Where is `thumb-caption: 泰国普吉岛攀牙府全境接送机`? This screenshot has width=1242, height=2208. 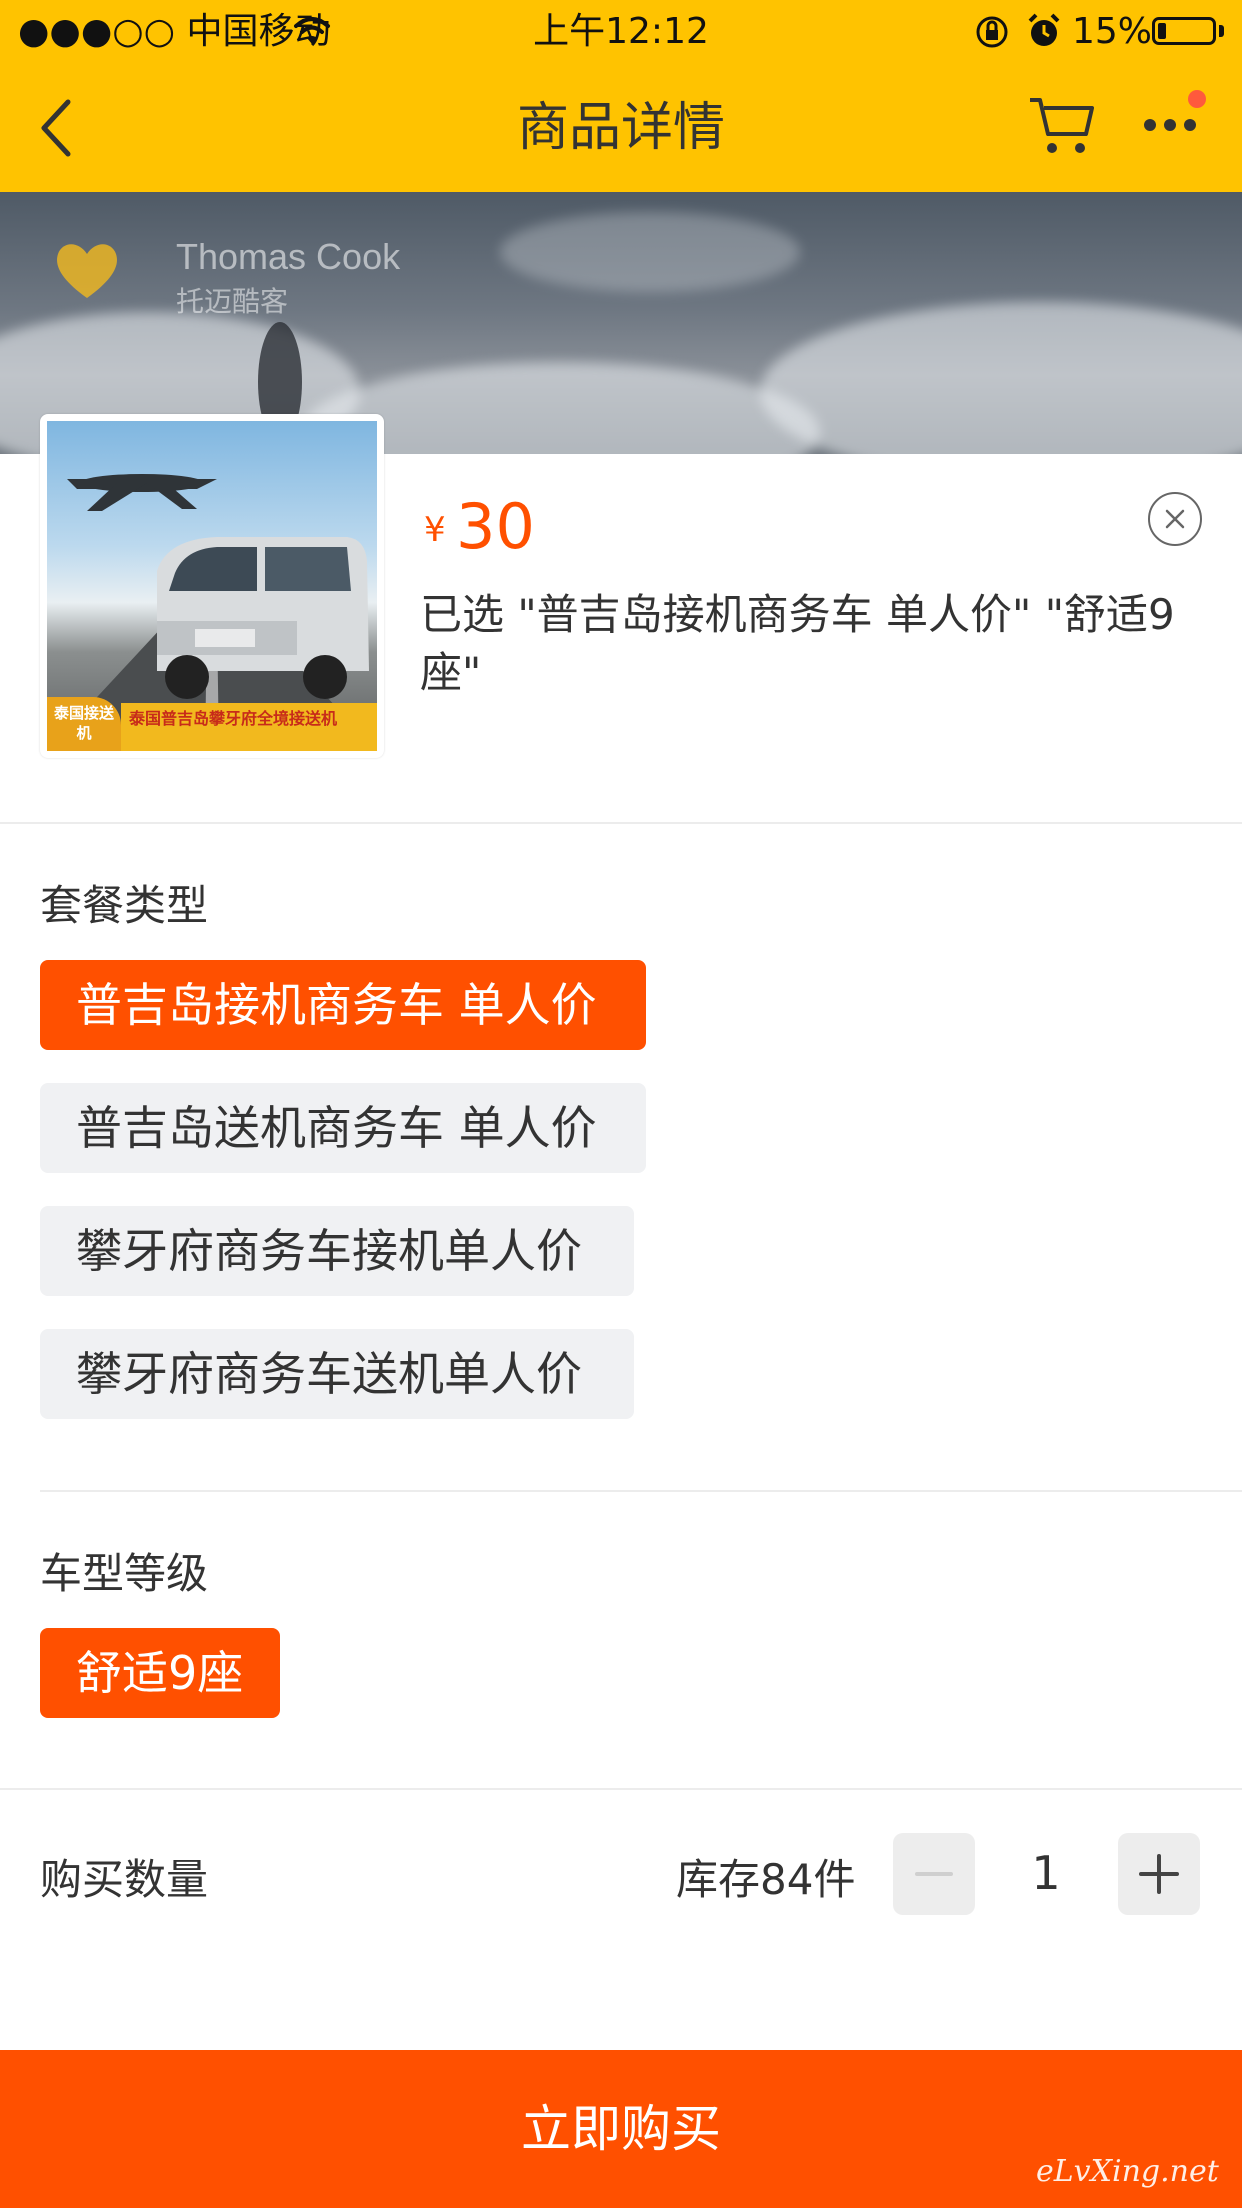
thumb-caption: 泰国普吉岛攀牙府全境接送机 is located at coordinates (233, 718).